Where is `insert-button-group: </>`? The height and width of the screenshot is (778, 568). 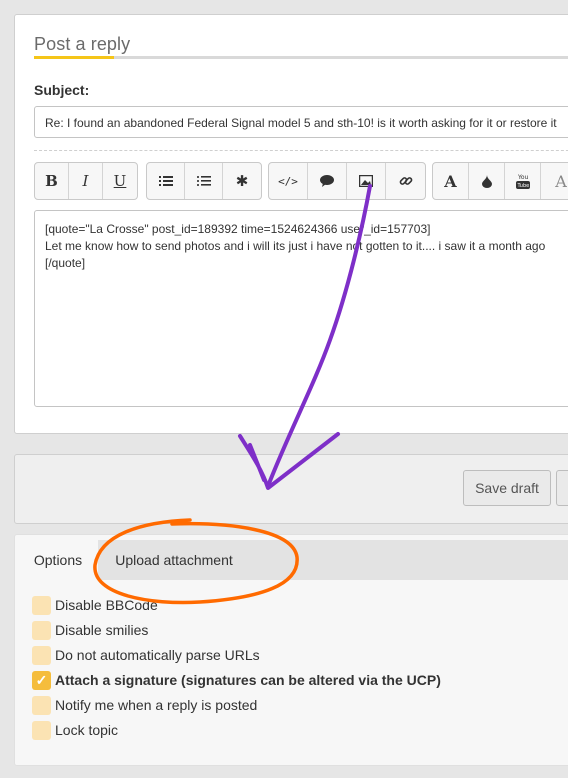 insert-button-group: </> is located at coordinates (347, 181).